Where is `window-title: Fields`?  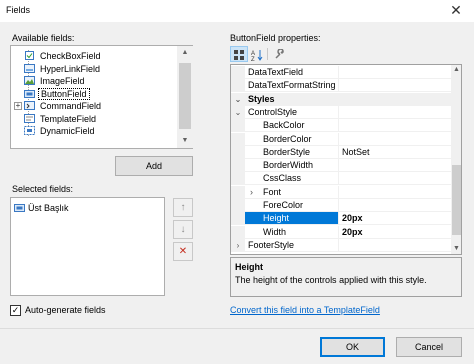
window-title: Fields is located at coordinates (18, 10).